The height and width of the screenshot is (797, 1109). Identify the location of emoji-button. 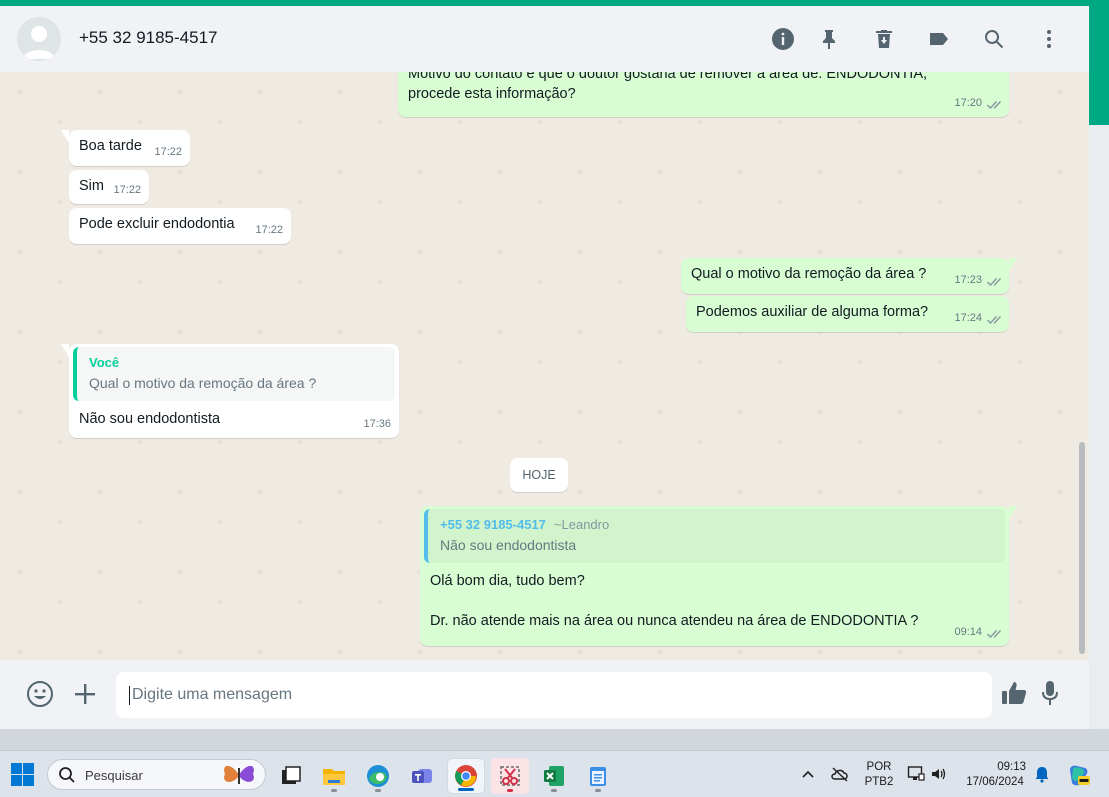
(40, 694).